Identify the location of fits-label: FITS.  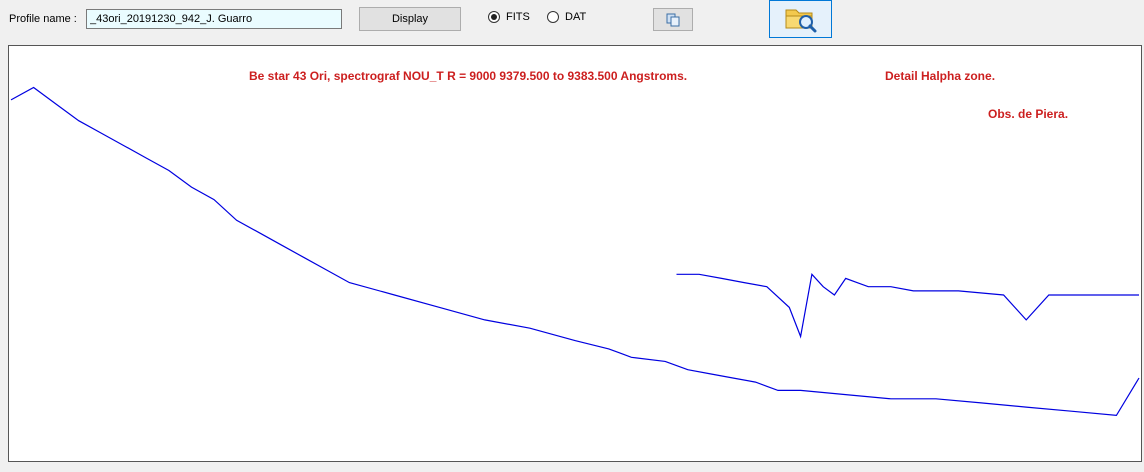
(518, 17).